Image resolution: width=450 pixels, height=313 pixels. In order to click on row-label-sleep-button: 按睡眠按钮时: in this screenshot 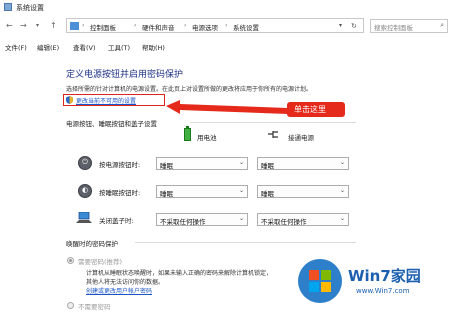, I will do `click(120, 193)`.